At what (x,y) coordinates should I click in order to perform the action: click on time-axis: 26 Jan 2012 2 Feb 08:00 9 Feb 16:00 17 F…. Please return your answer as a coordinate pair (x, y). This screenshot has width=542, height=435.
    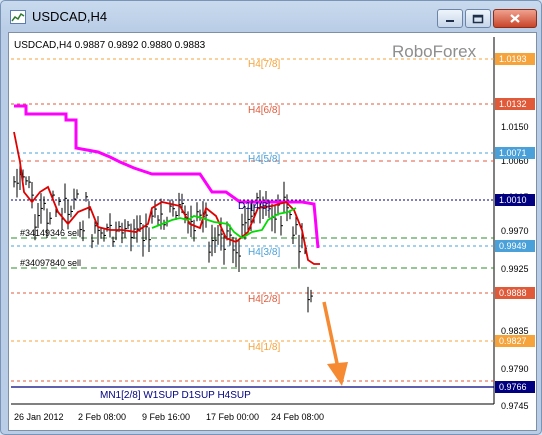
    Looking at the image, I should click on (169, 417).